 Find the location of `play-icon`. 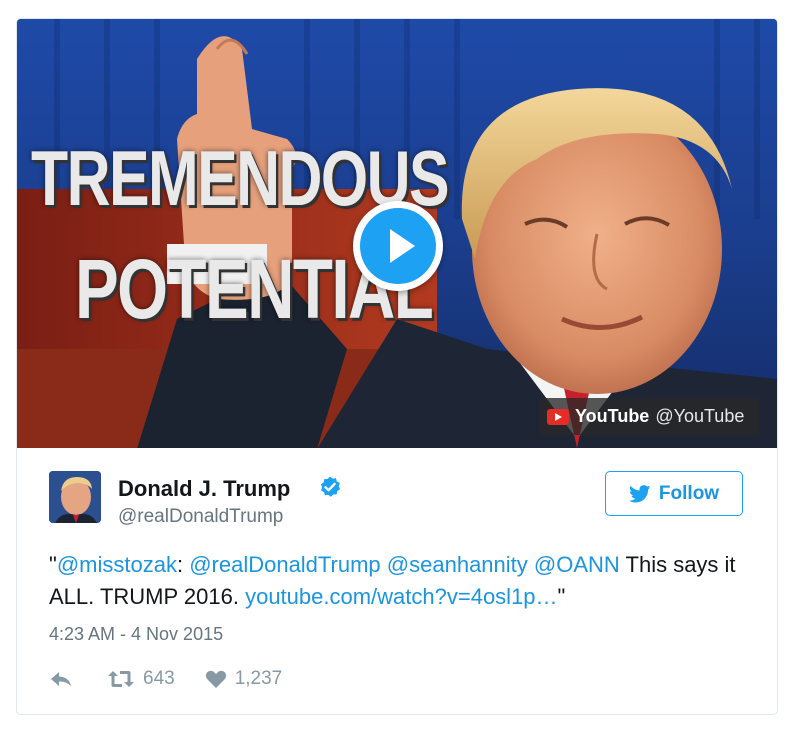

play-icon is located at coordinates (402, 246).